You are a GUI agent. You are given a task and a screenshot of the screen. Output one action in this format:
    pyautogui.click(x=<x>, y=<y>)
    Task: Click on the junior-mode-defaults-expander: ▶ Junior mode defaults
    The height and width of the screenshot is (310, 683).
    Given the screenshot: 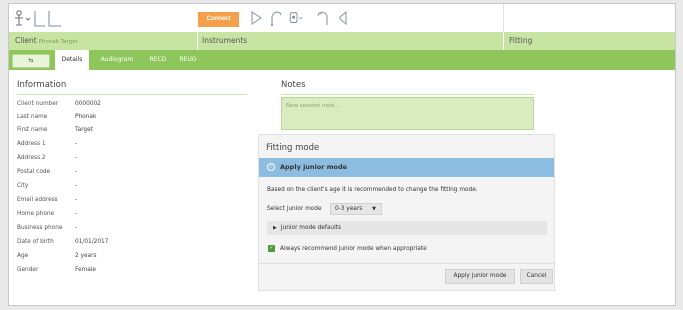 What is the action you would take?
    pyautogui.click(x=407, y=228)
    